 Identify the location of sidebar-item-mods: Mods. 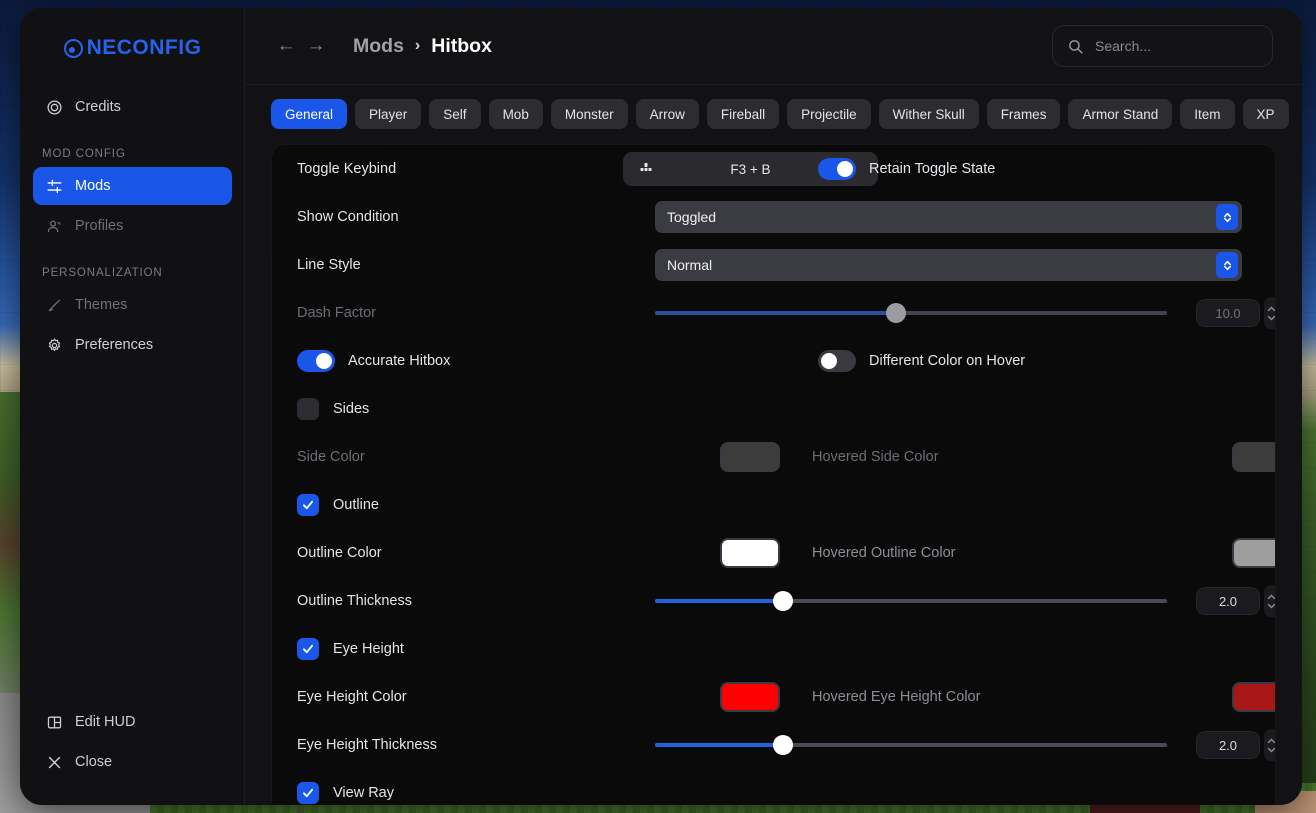
(132, 186).